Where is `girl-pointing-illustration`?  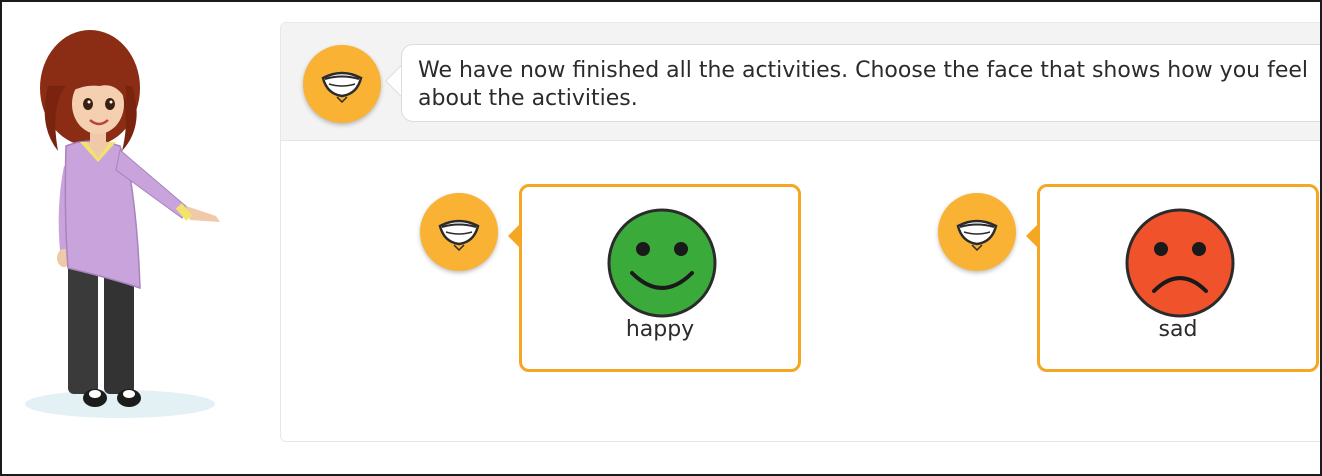
girl-pointing-illustration is located at coordinates (122, 224).